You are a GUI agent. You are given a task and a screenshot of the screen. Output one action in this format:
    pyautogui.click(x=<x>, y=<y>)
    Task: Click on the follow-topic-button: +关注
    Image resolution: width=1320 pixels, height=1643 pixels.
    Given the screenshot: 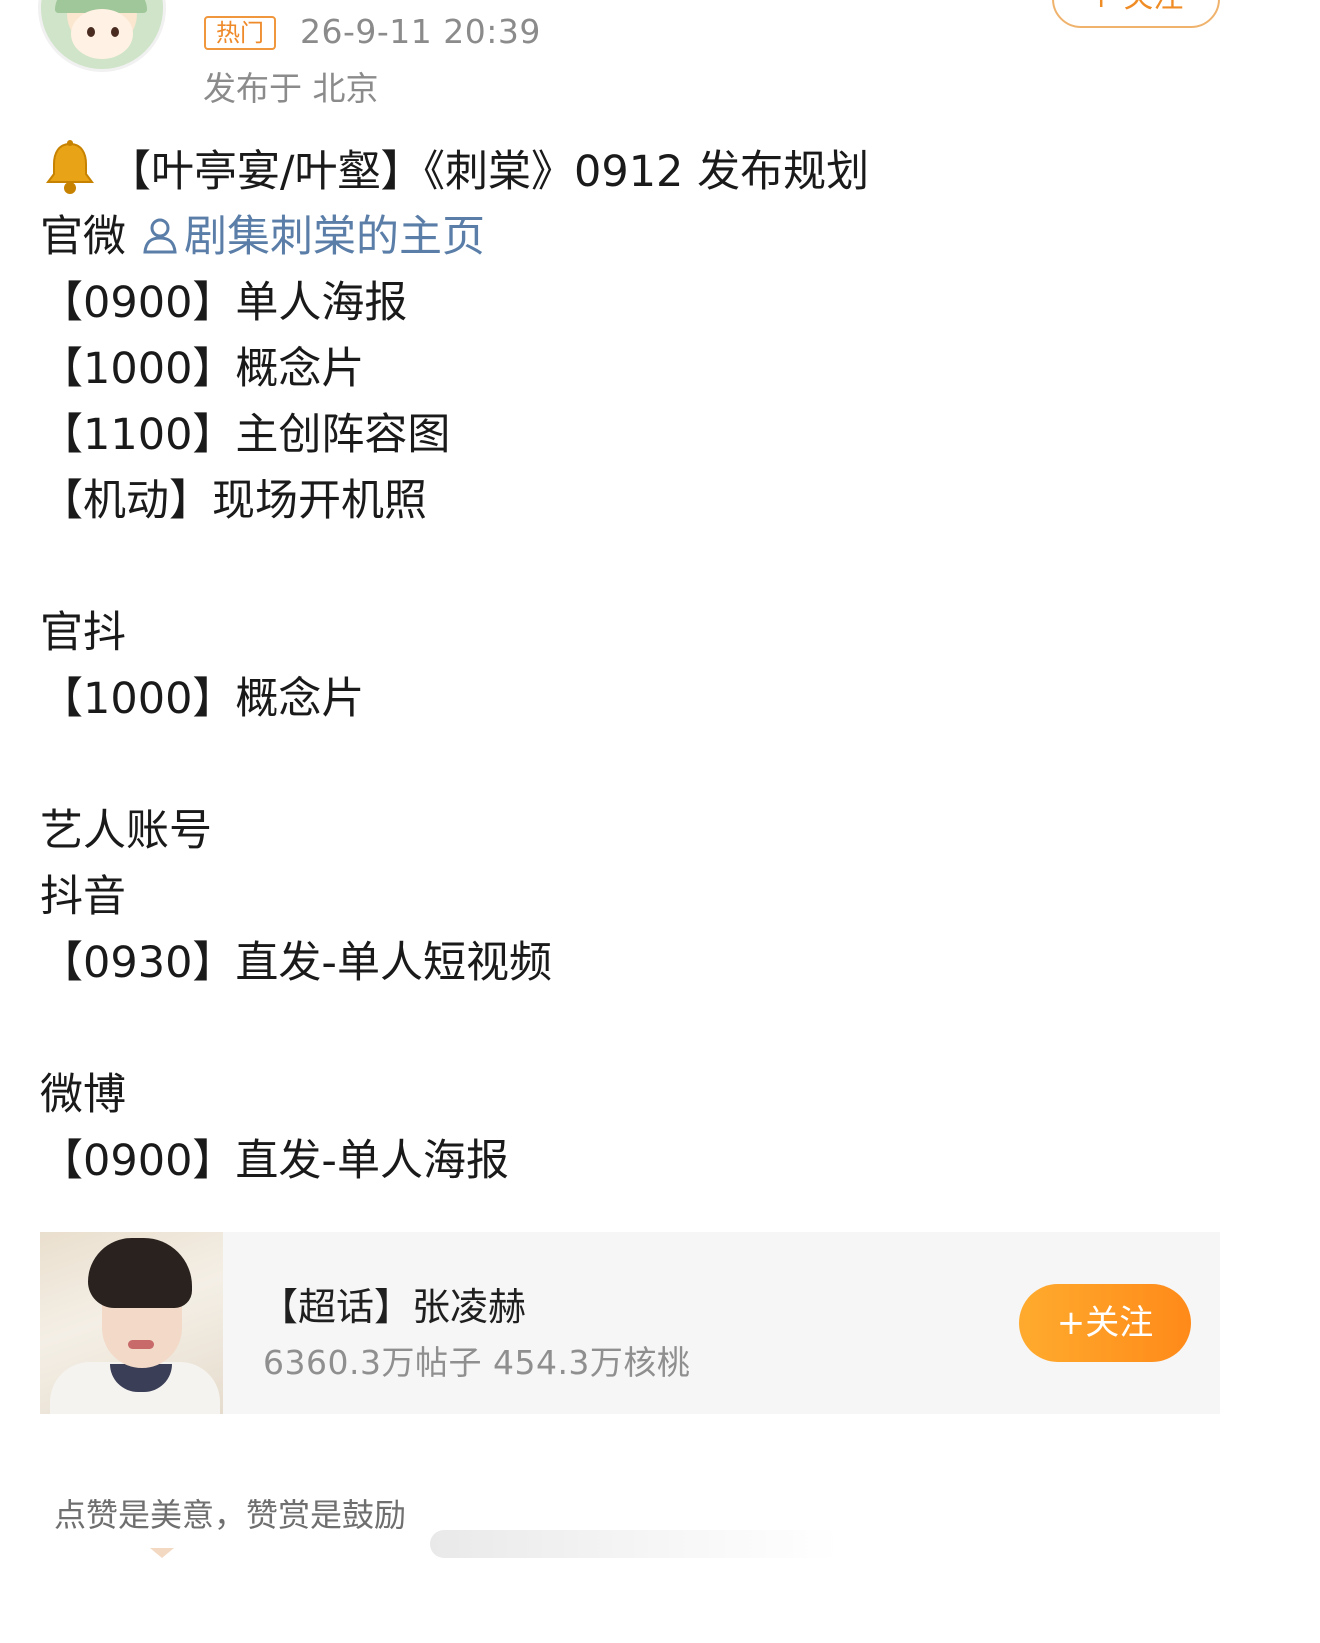 What is the action you would take?
    pyautogui.click(x=1105, y=1323)
    